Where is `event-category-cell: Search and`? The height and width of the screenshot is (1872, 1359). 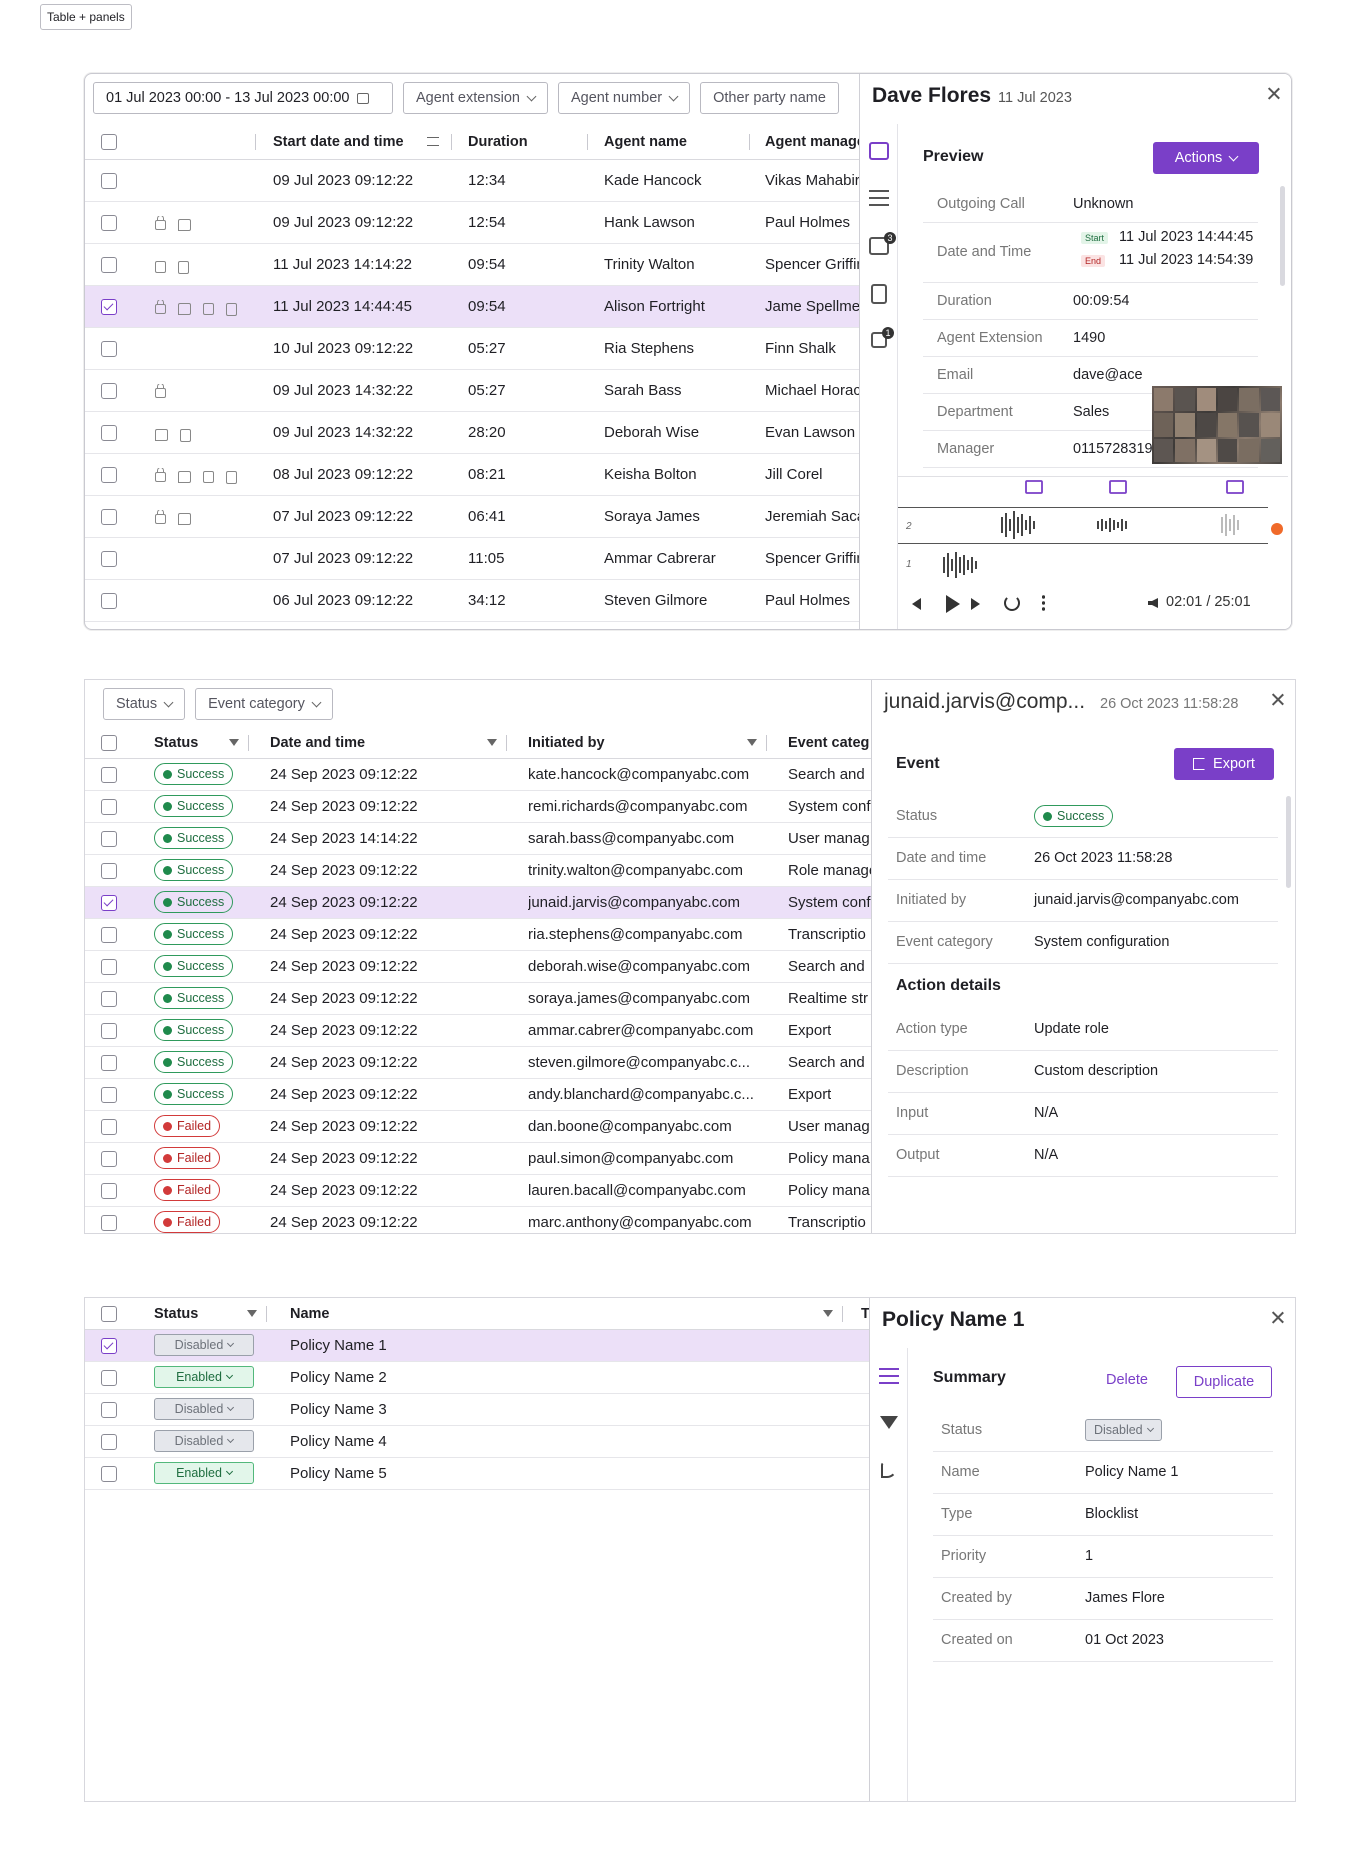
event-category-cell: Search and is located at coordinates (826, 774).